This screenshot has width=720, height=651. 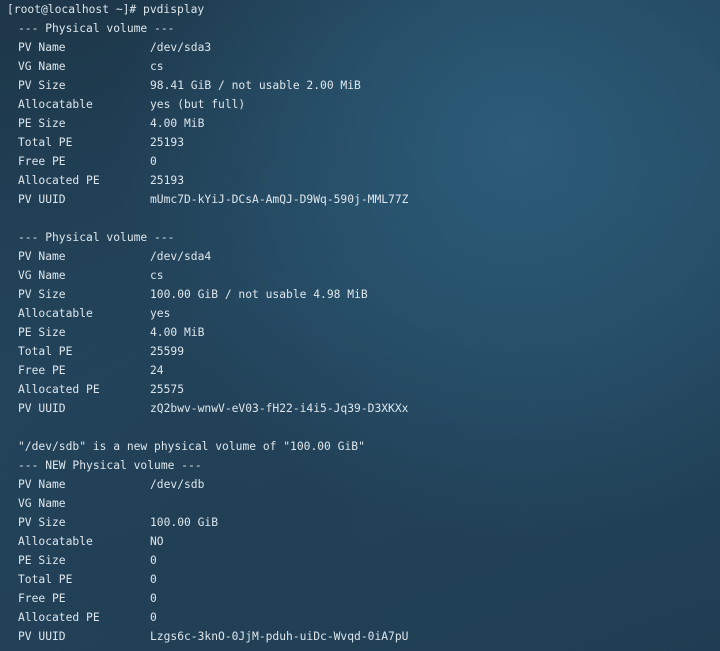 I want to click on field-row: Allocated PE 25575, so click(x=360, y=389).